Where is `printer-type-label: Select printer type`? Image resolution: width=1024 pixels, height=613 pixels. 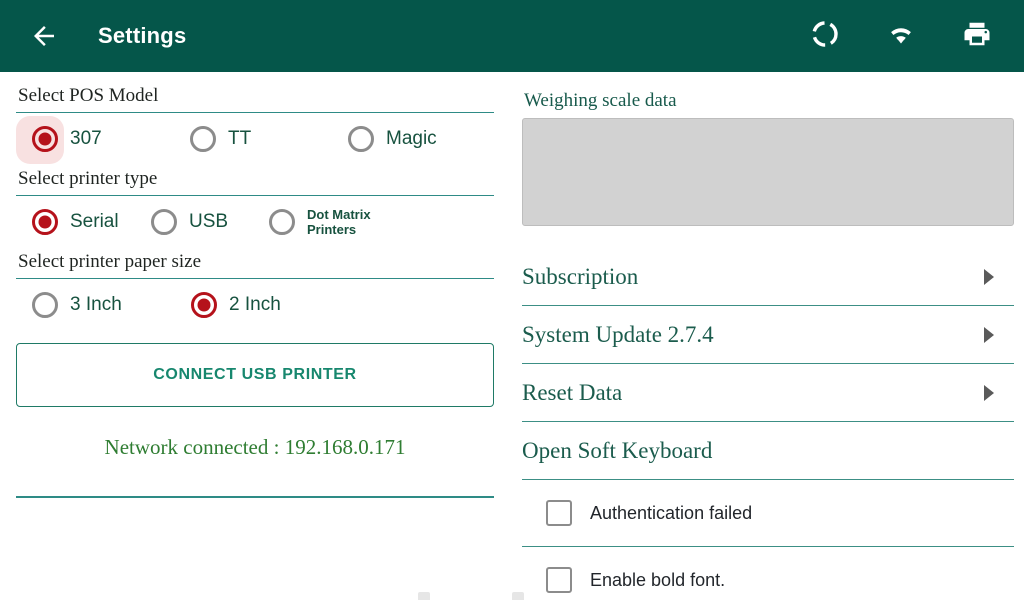
printer-type-label: Select printer type is located at coordinates (255, 180).